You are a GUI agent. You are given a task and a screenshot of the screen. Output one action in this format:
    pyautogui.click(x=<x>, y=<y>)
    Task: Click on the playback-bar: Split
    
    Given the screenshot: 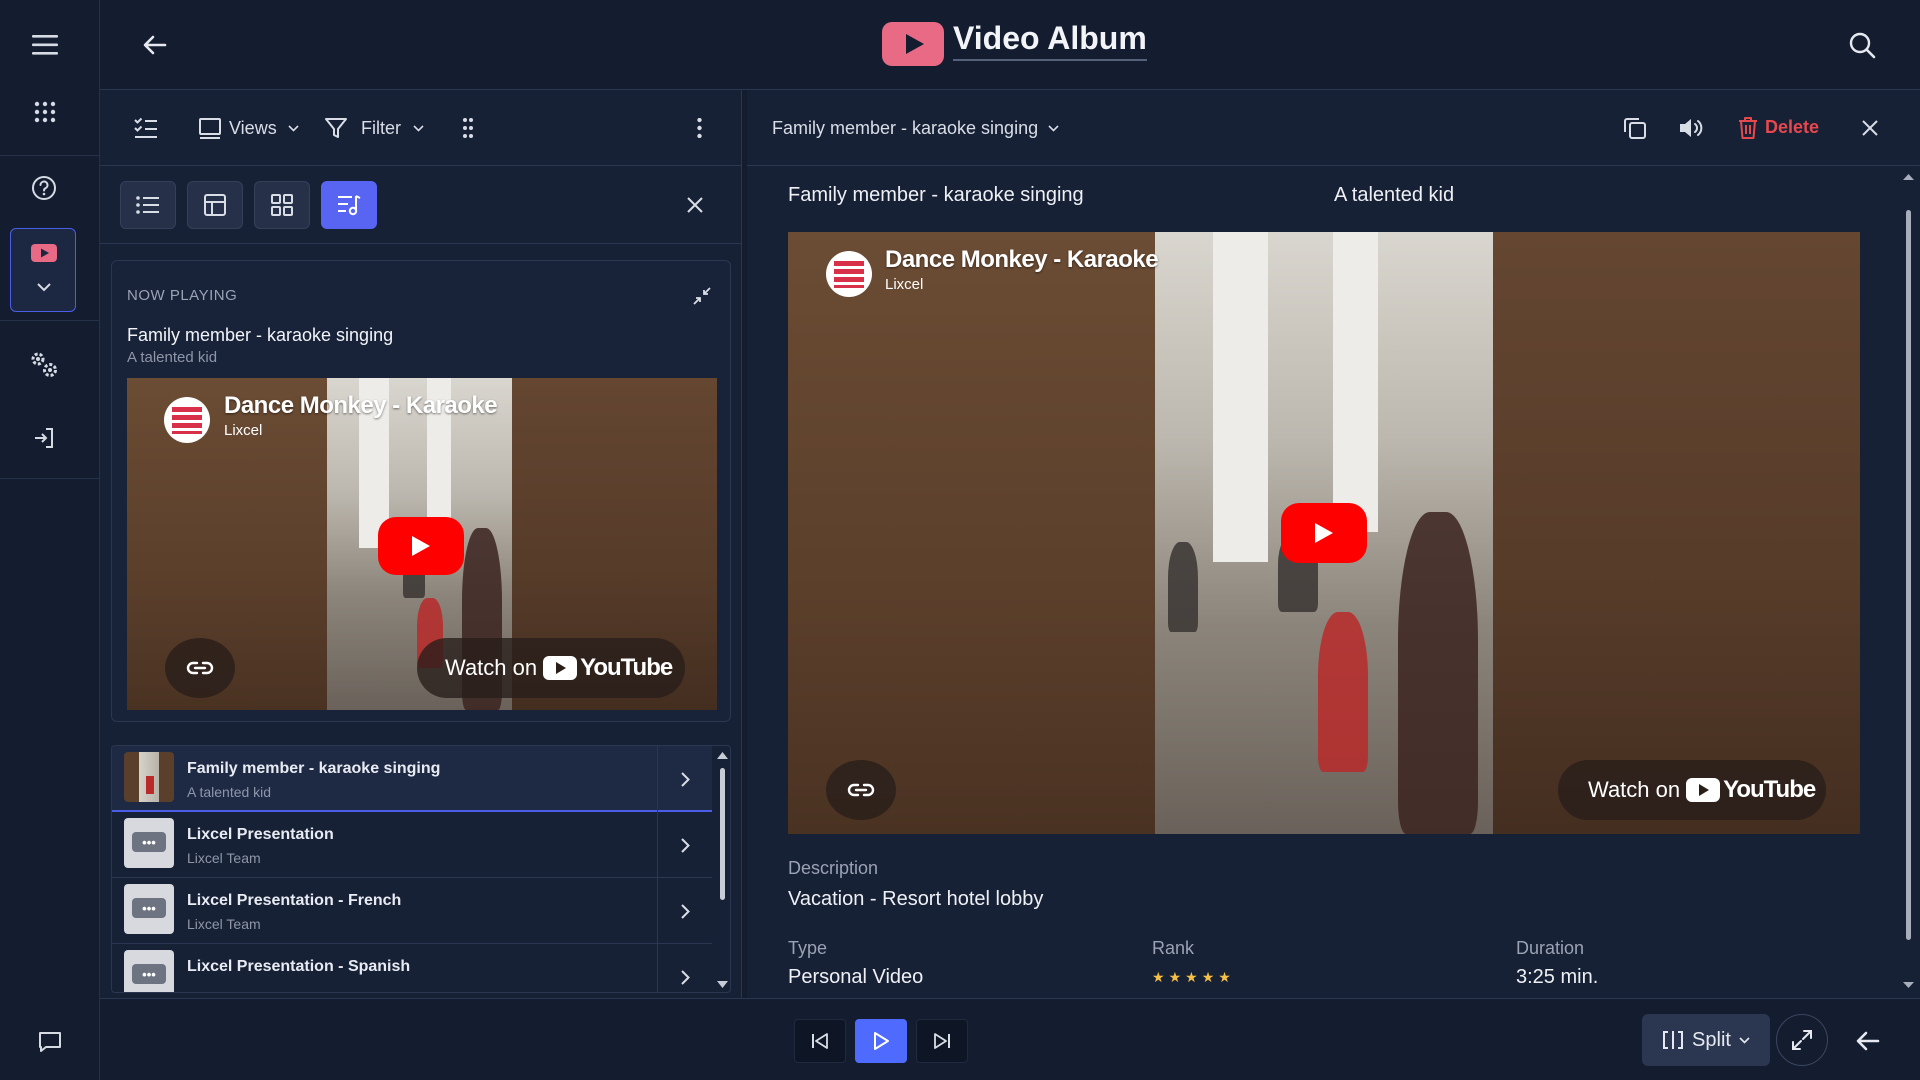 What is the action you would take?
    pyautogui.click(x=1010, y=1039)
    